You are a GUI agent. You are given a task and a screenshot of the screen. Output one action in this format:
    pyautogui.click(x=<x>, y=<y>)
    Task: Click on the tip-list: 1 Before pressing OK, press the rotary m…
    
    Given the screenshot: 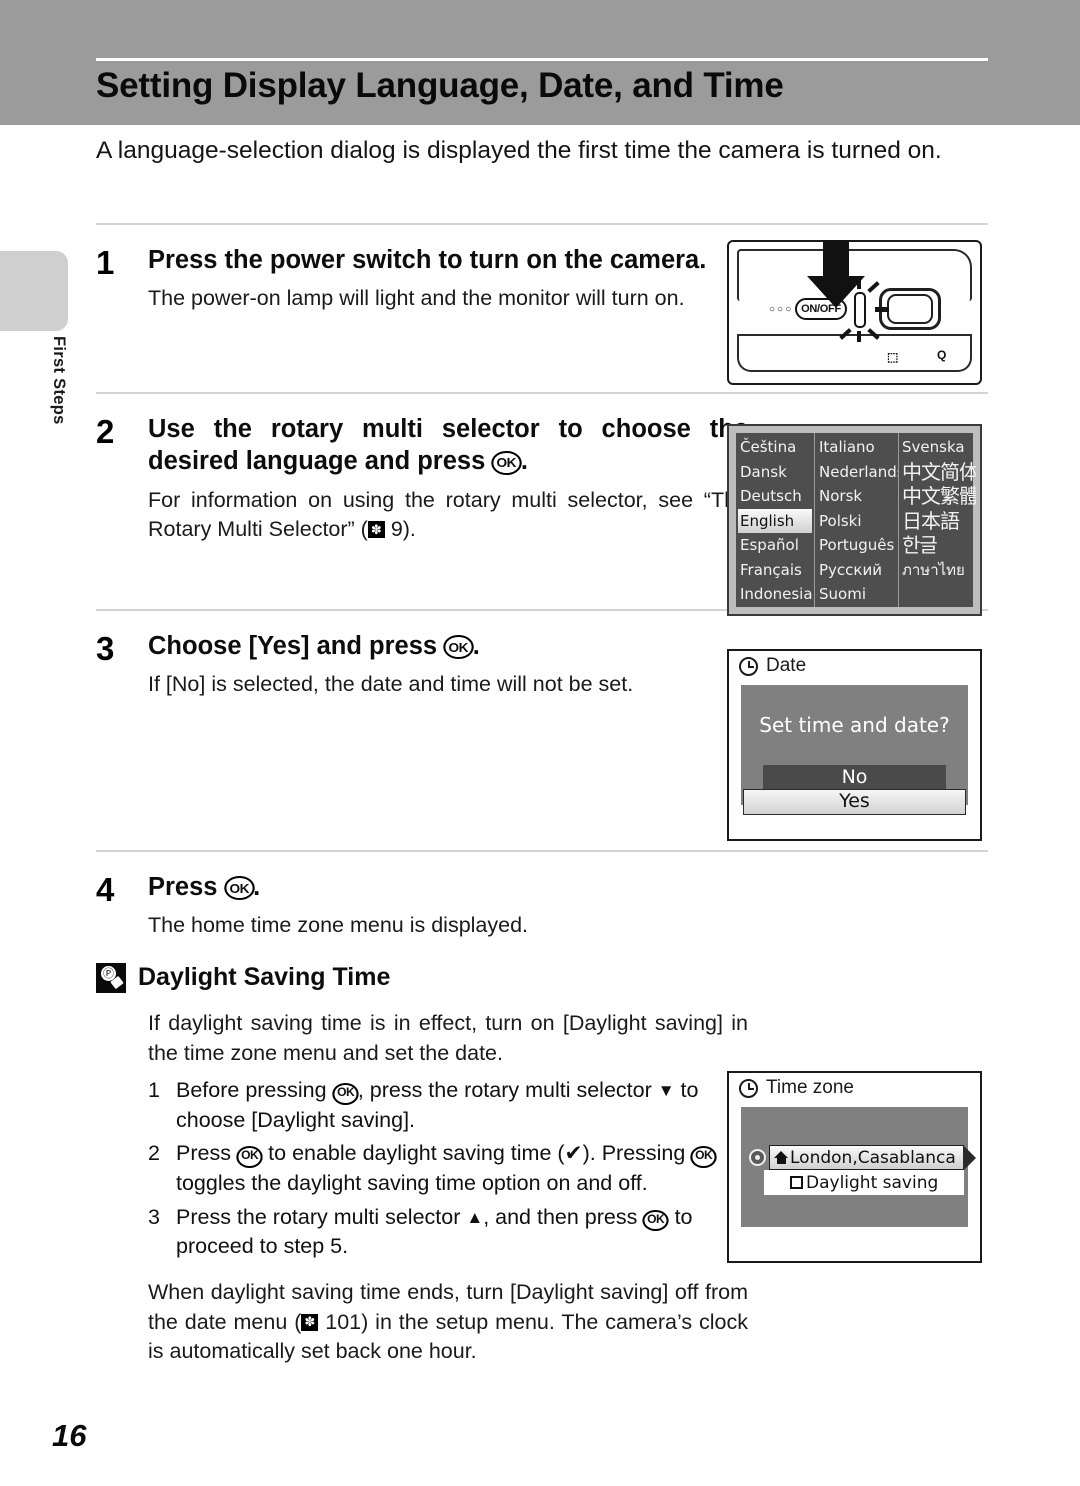 What is the action you would take?
    pyautogui.click(x=448, y=1169)
    